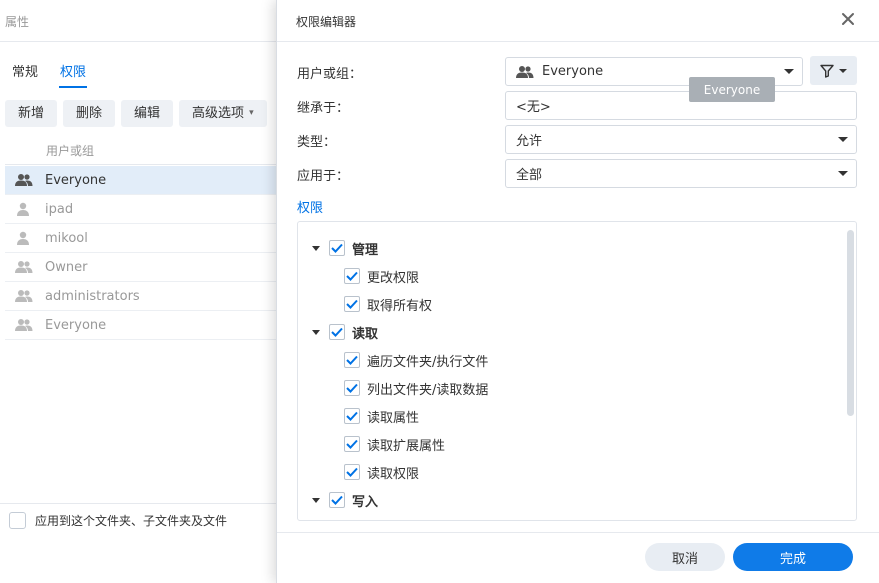  I want to click on apply-to-row: 应用于： 全部, so click(577, 173).